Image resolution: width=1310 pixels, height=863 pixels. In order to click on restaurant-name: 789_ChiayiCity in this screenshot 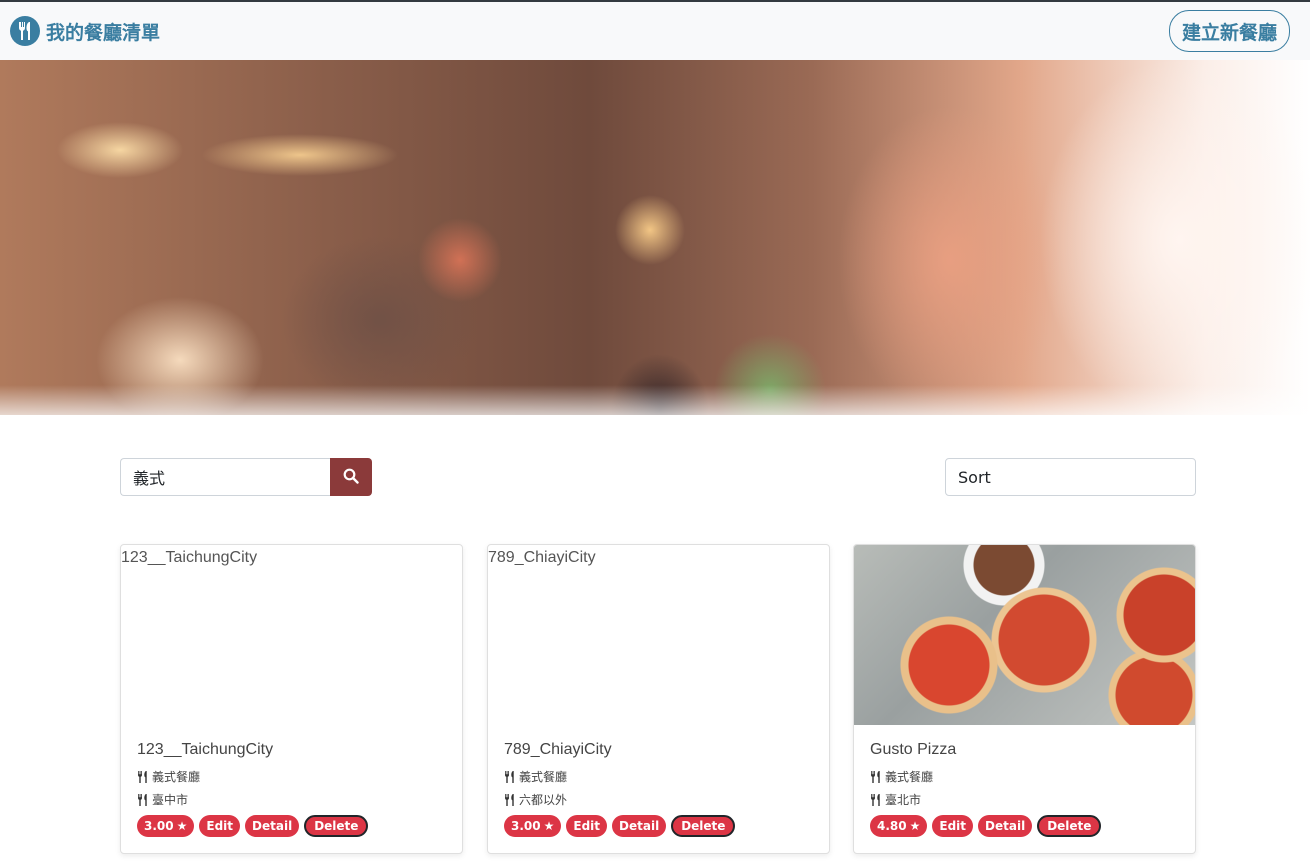, I will do `click(558, 749)`.